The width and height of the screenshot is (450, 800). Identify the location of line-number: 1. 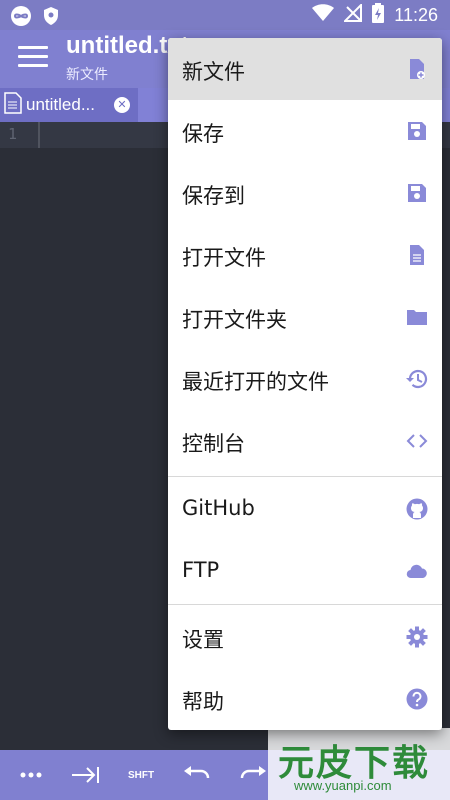
(13, 134).